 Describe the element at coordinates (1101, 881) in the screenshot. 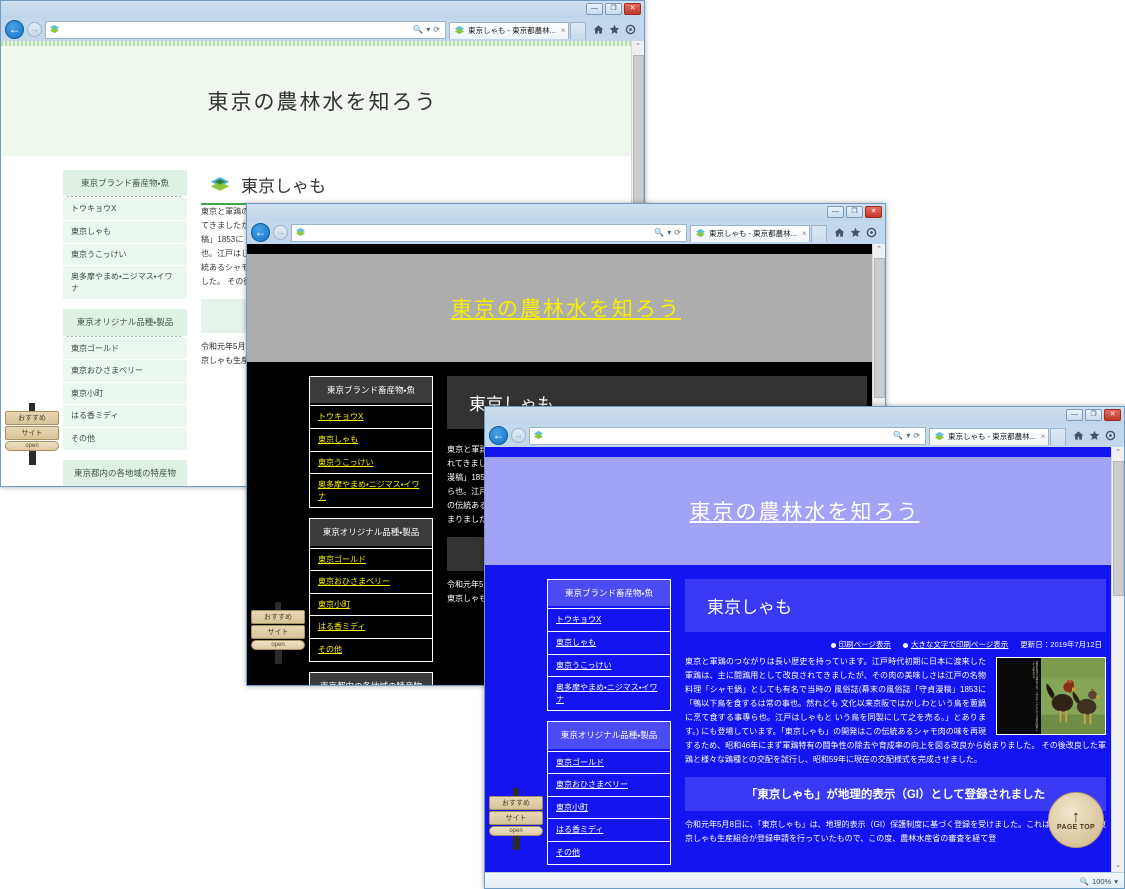

I see `zoom-level: 100%` at that location.